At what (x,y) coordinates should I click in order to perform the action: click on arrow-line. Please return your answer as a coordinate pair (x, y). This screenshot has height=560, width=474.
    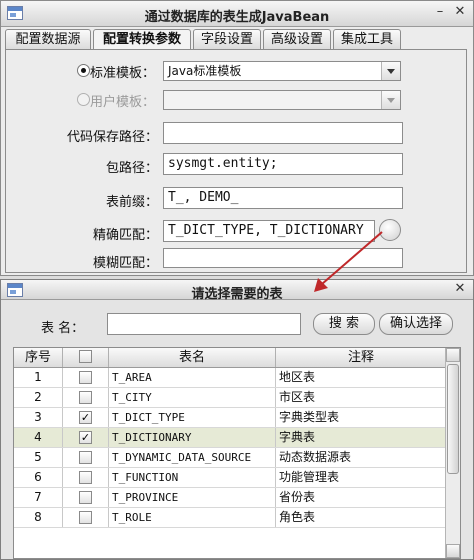
    Looking at the image, I should click on (352, 258).